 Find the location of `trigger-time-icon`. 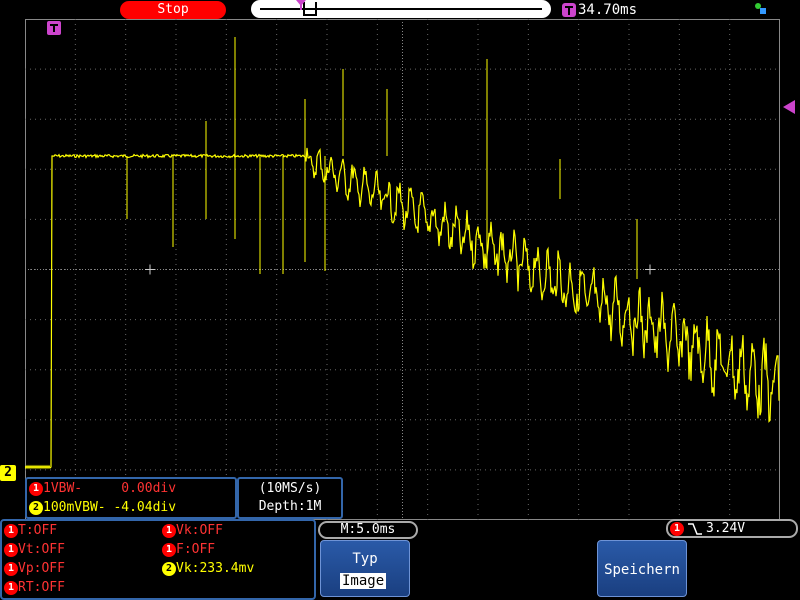

trigger-time-icon is located at coordinates (569, 10).